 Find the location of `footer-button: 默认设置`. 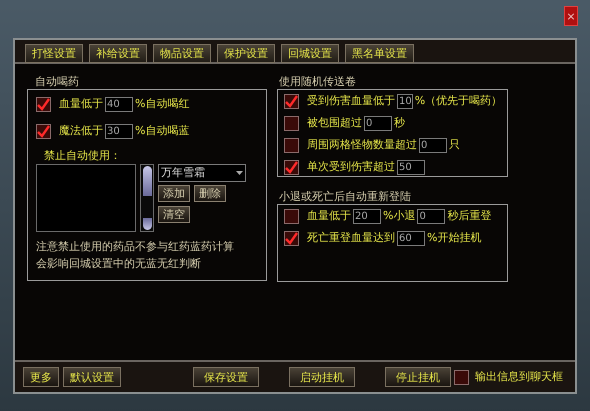

footer-button: 默认设置 is located at coordinates (92, 377).